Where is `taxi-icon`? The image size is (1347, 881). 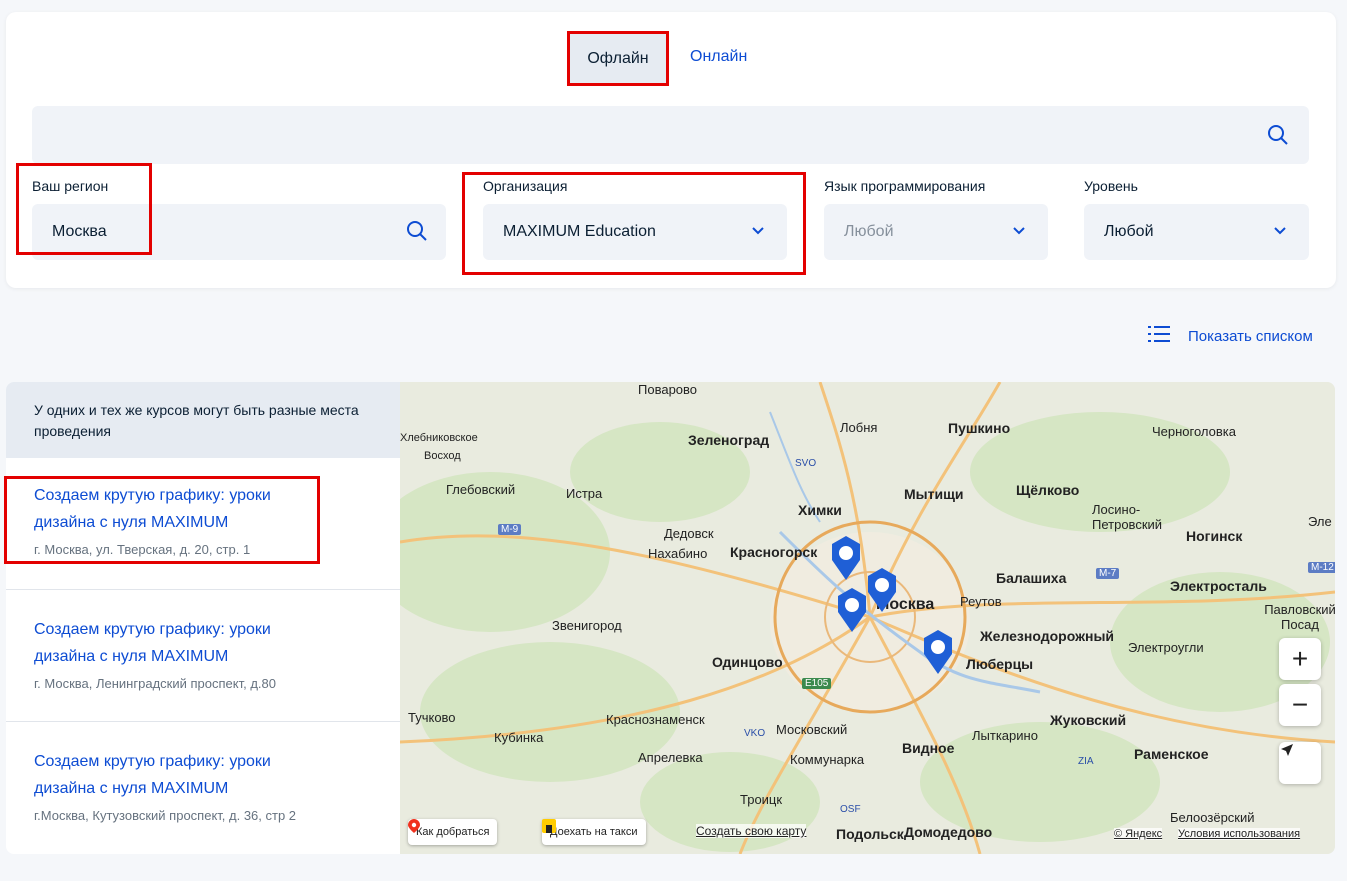
taxi-icon is located at coordinates (549, 826).